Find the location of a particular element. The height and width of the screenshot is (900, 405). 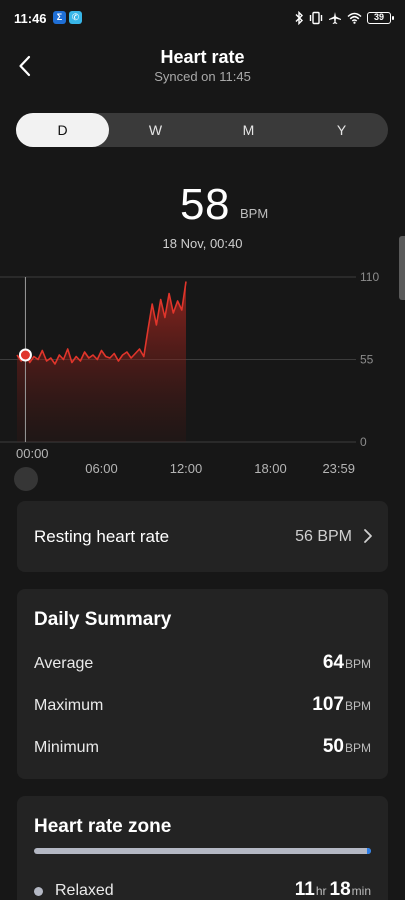

chevron-right-icon is located at coordinates (368, 536).